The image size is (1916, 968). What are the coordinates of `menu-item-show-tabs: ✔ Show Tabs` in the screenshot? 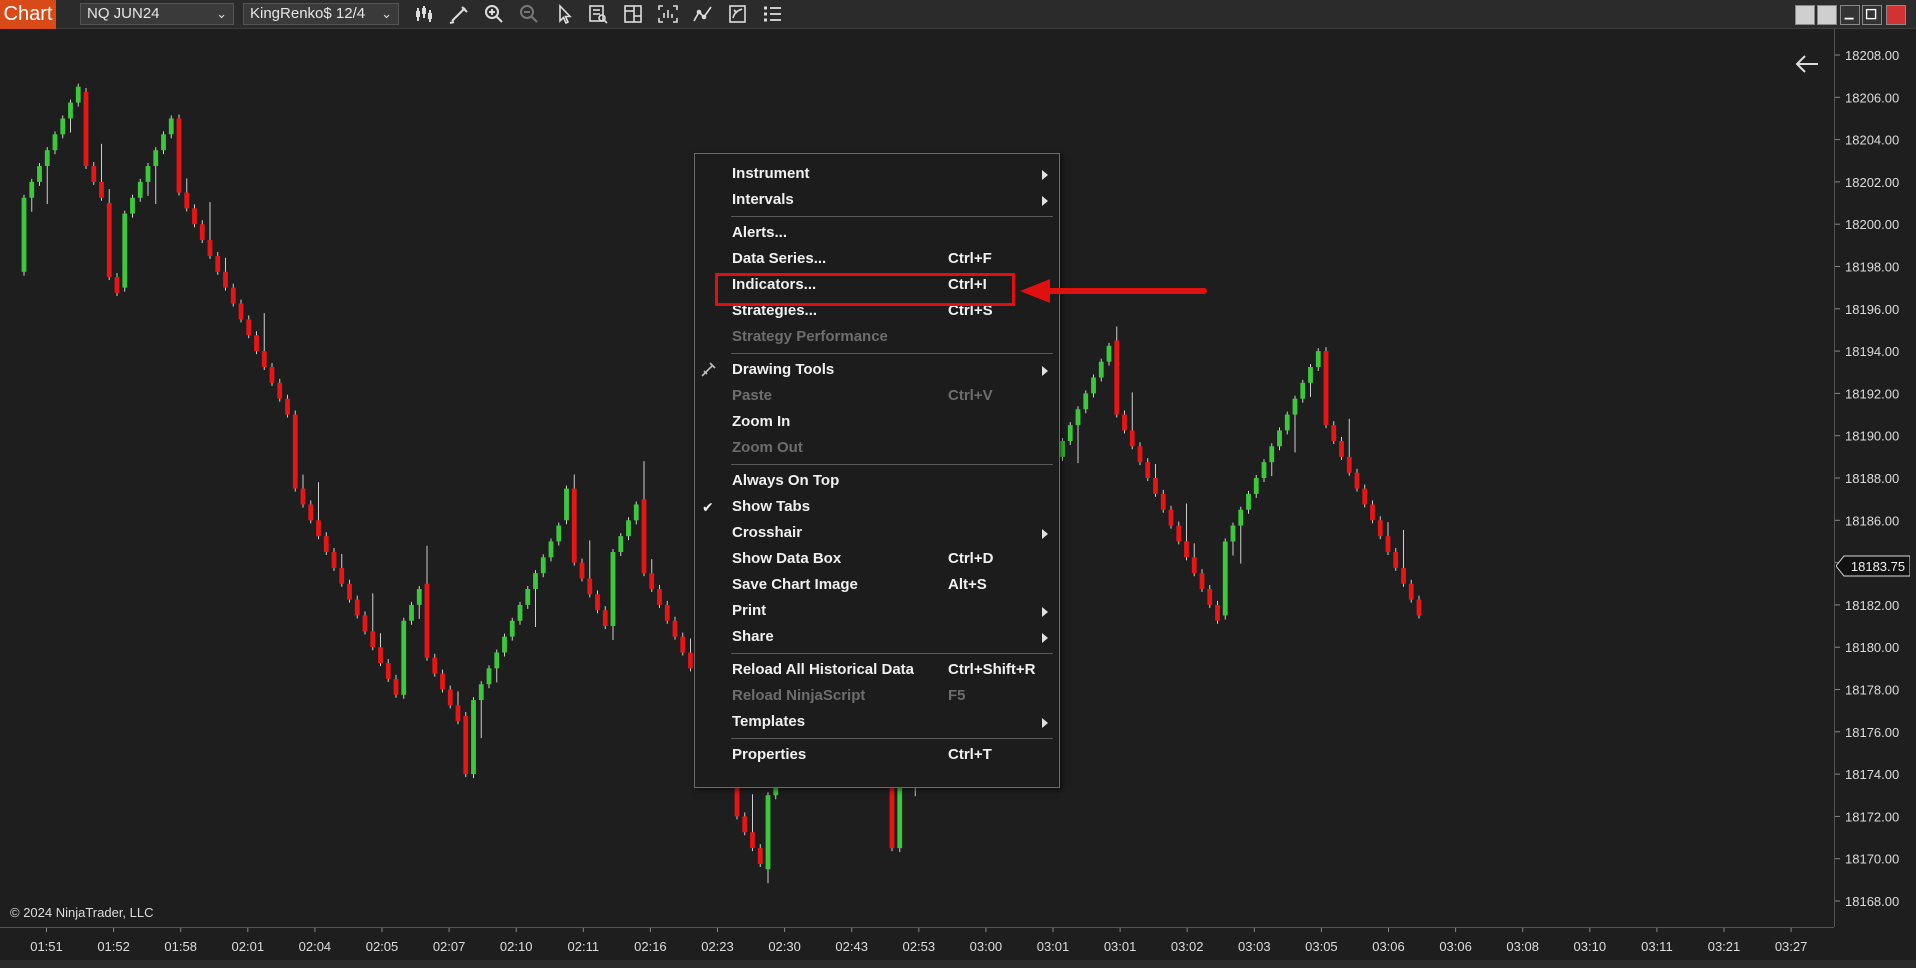 It's located at (877, 507).